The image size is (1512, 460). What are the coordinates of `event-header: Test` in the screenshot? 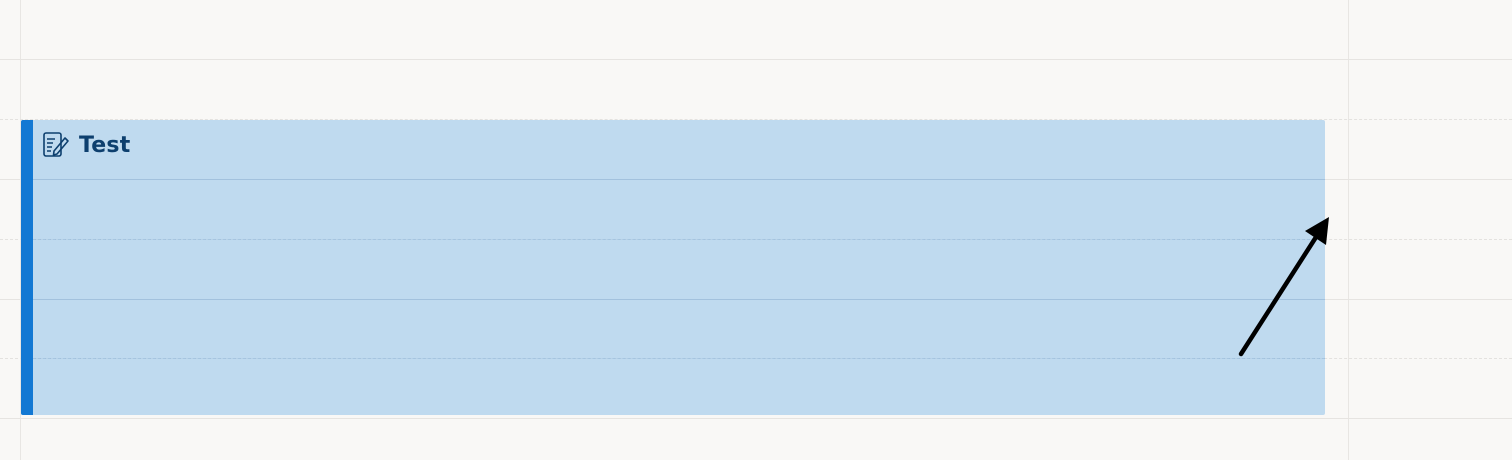 It's located at (85, 145).